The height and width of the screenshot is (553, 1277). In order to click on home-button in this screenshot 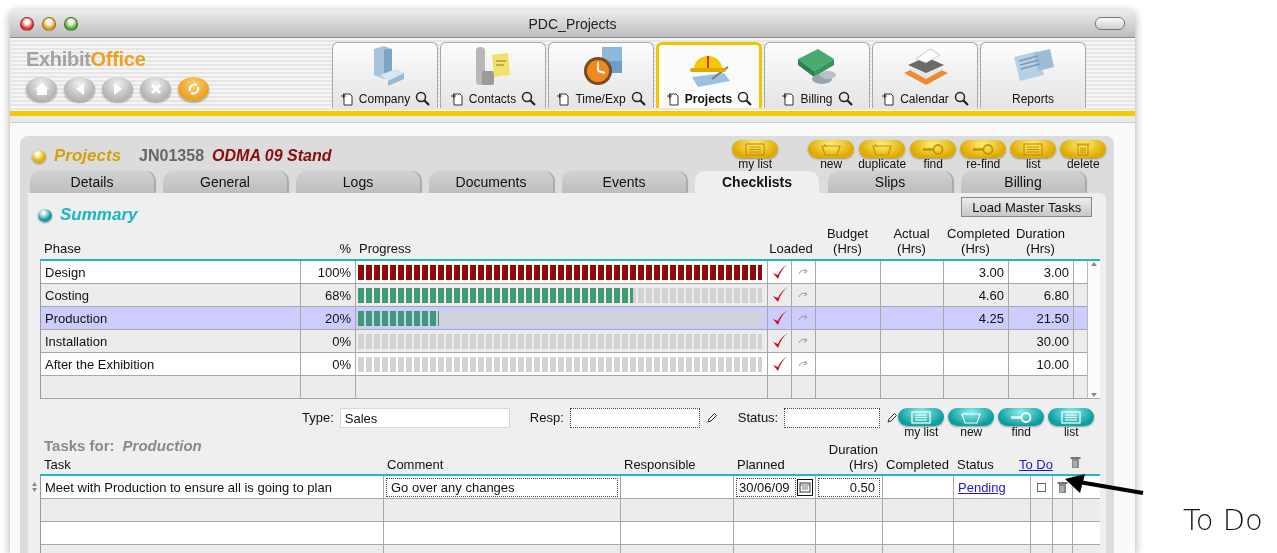, I will do `click(41, 89)`.